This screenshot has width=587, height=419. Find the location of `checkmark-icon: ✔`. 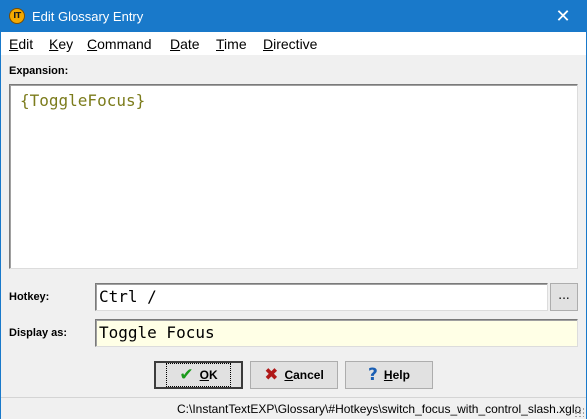

checkmark-icon: ✔ is located at coordinates (186, 375).